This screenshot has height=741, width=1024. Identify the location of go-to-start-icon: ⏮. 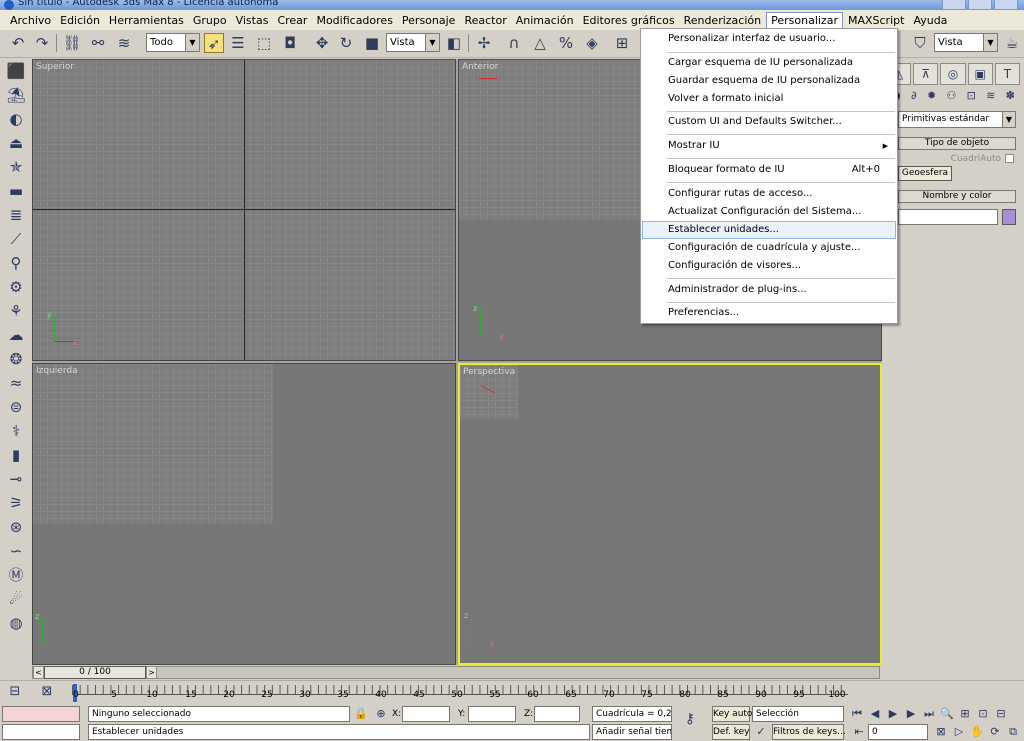
(857, 714).